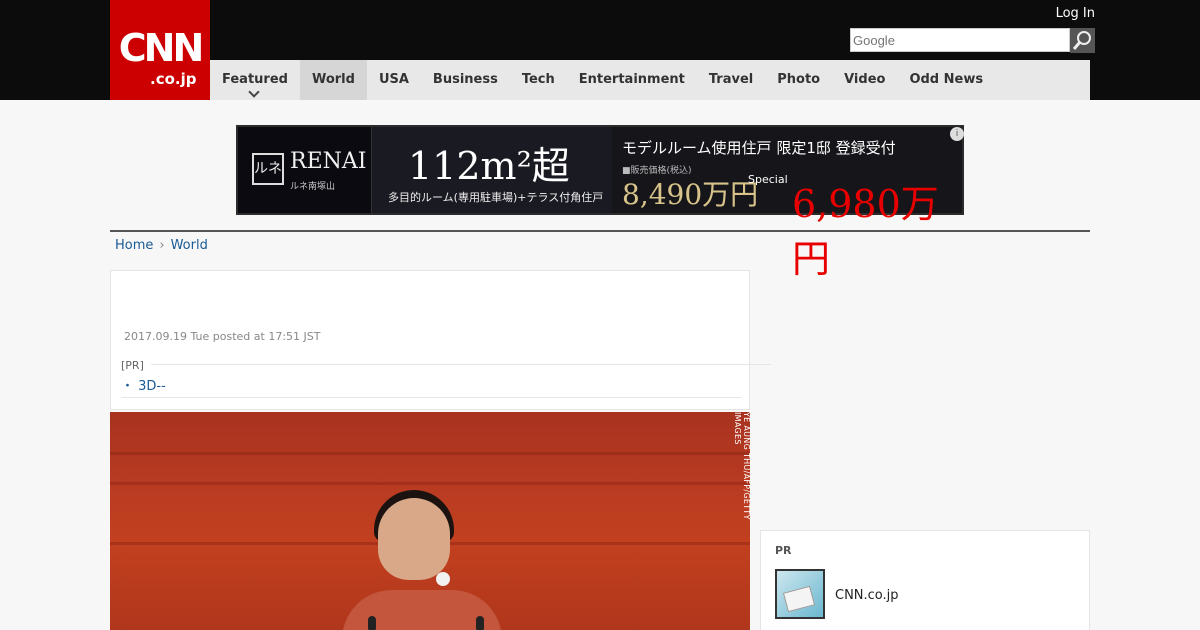 This screenshot has width=1200, height=630. Describe the element at coordinates (1075, 13) in the screenshot. I see `login-link: Log In` at that location.